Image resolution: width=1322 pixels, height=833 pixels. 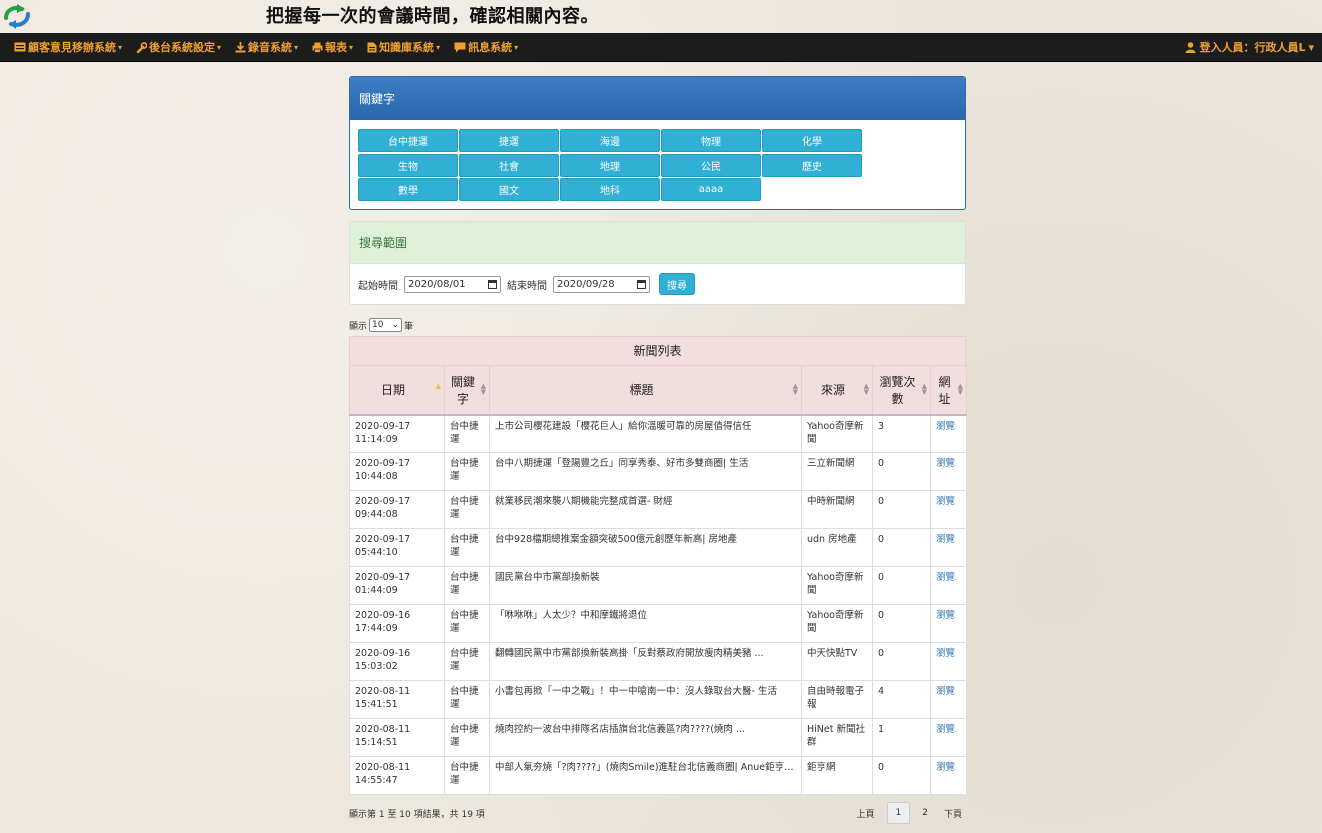 What do you see at coordinates (438, 386) in the screenshot?
I see `sort-asc-icon: ▲` at bounding box center [438, 386].